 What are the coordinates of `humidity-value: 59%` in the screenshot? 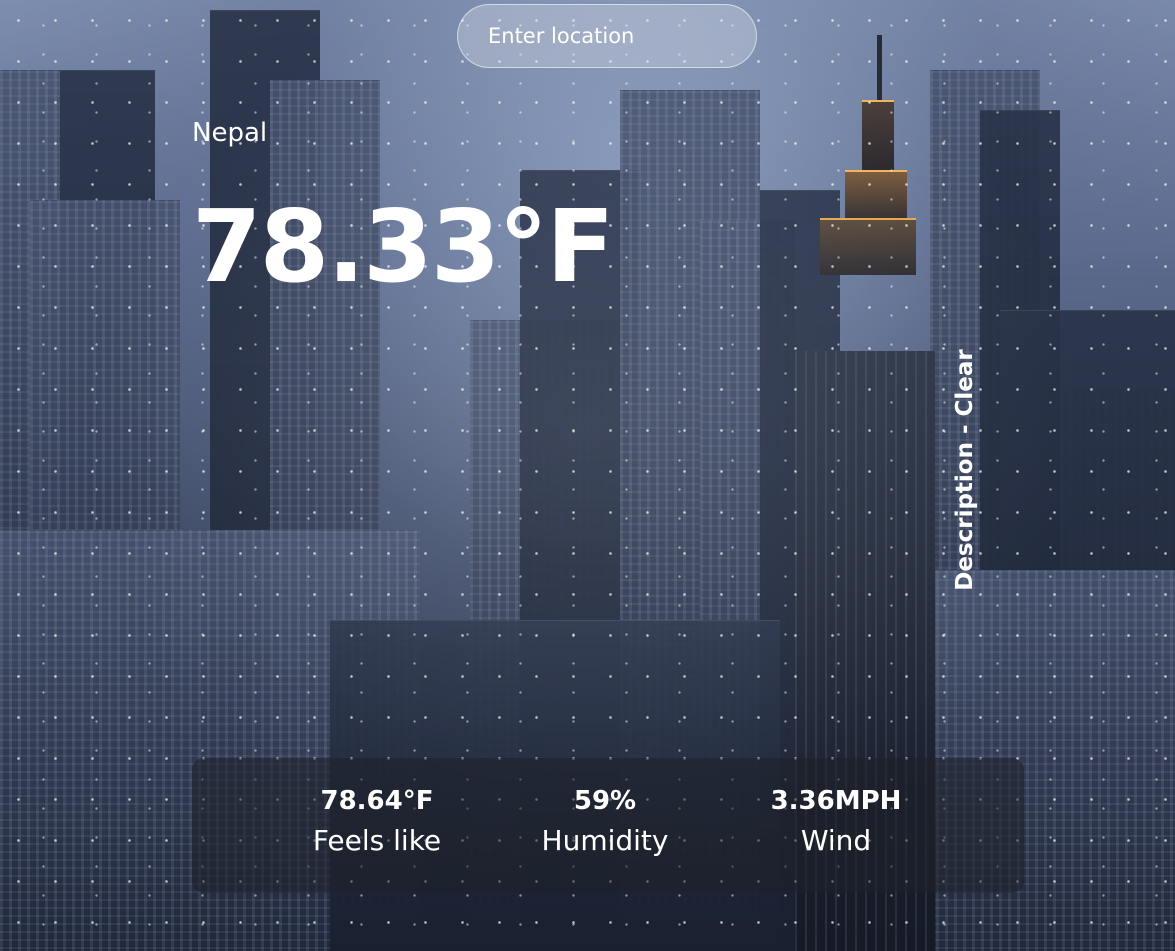 It's located at (605, 801).